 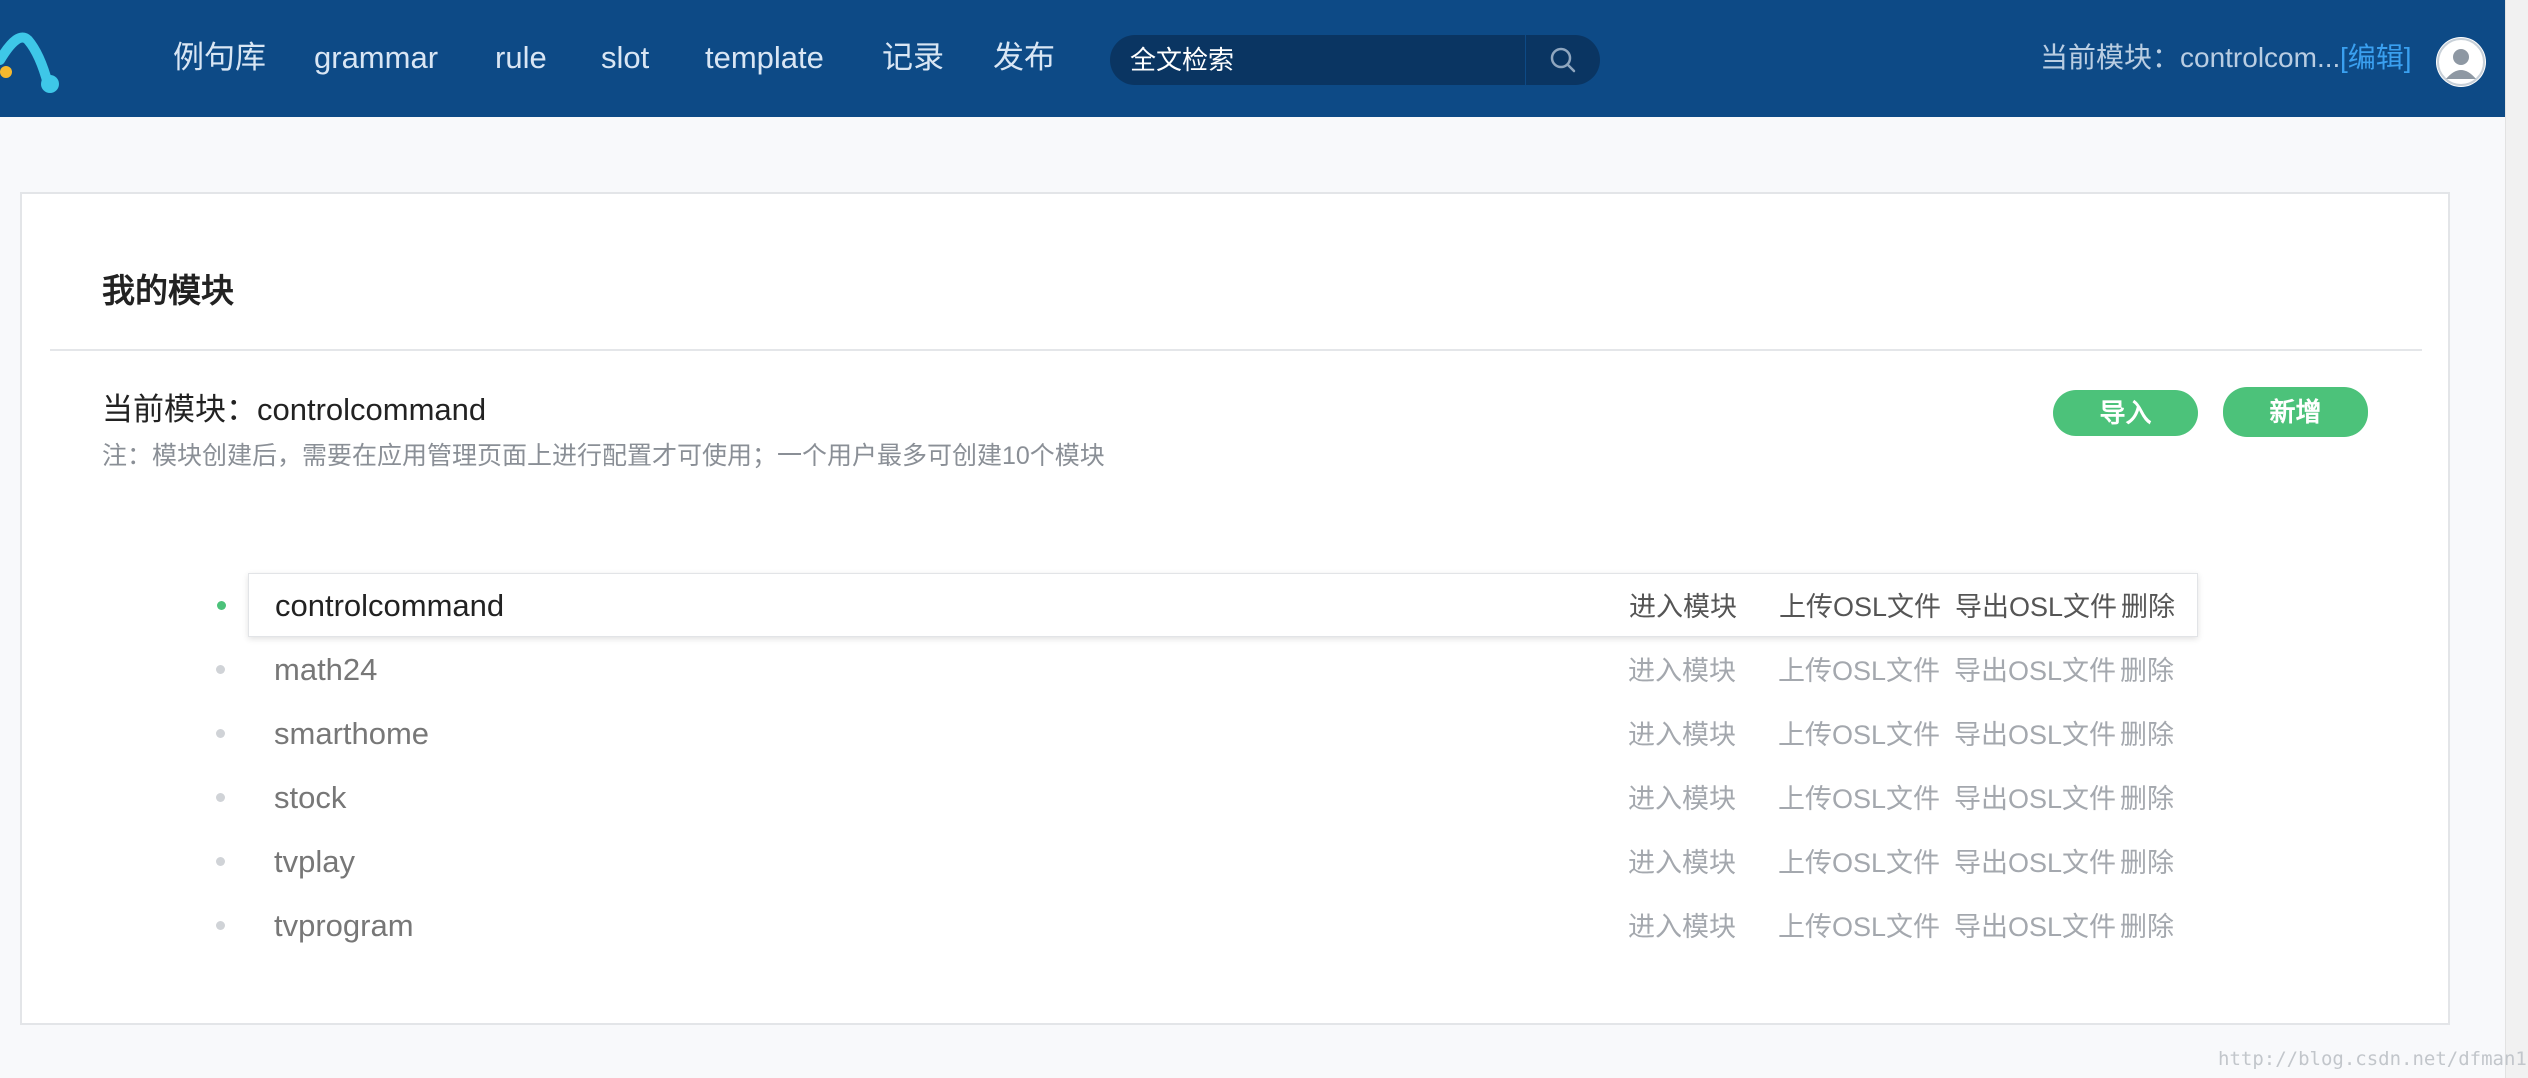 I want to click on watermark: http://blog.csdn.net/dfman1978, so click(x=2373, y=1059).